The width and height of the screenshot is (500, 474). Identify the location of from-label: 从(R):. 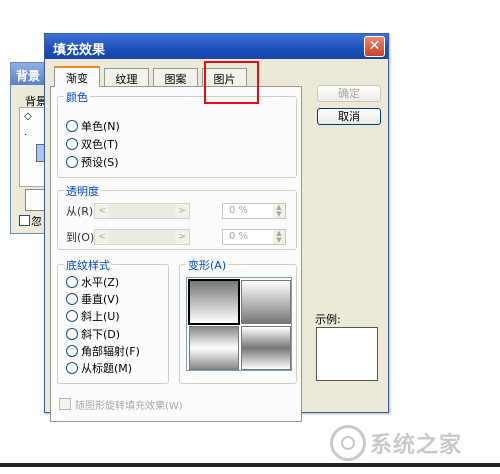
(81, 211).